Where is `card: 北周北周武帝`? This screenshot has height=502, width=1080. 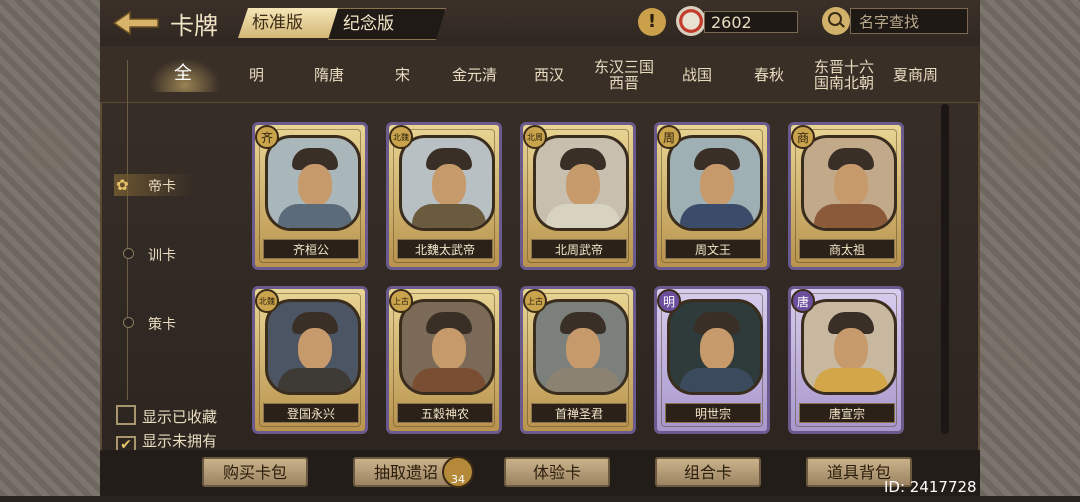 card: 北周北周武帝 is located at coordinates (578, 196).